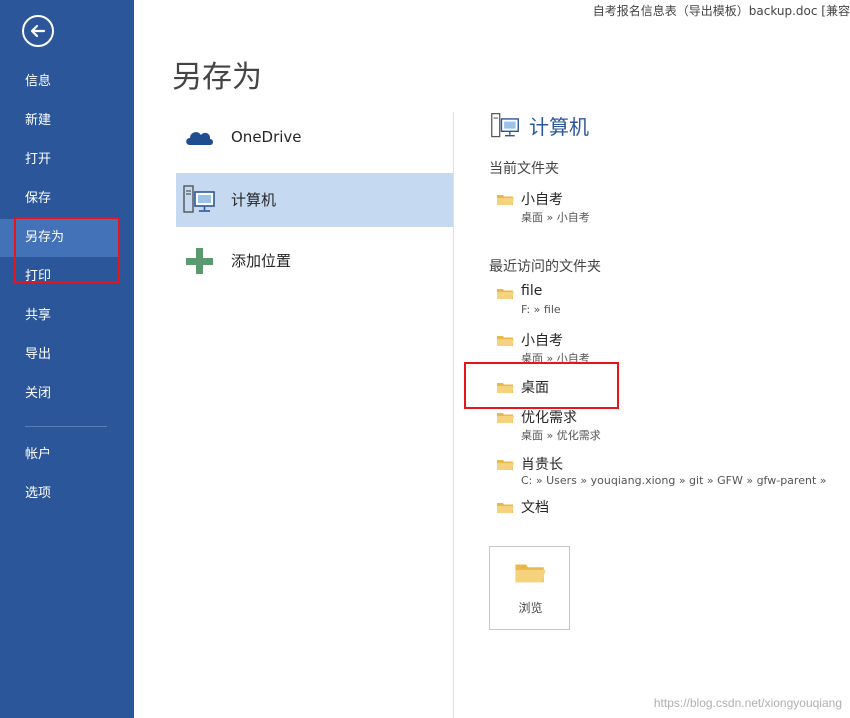  I want to click on nav-open: 打开, so click(67, 160).